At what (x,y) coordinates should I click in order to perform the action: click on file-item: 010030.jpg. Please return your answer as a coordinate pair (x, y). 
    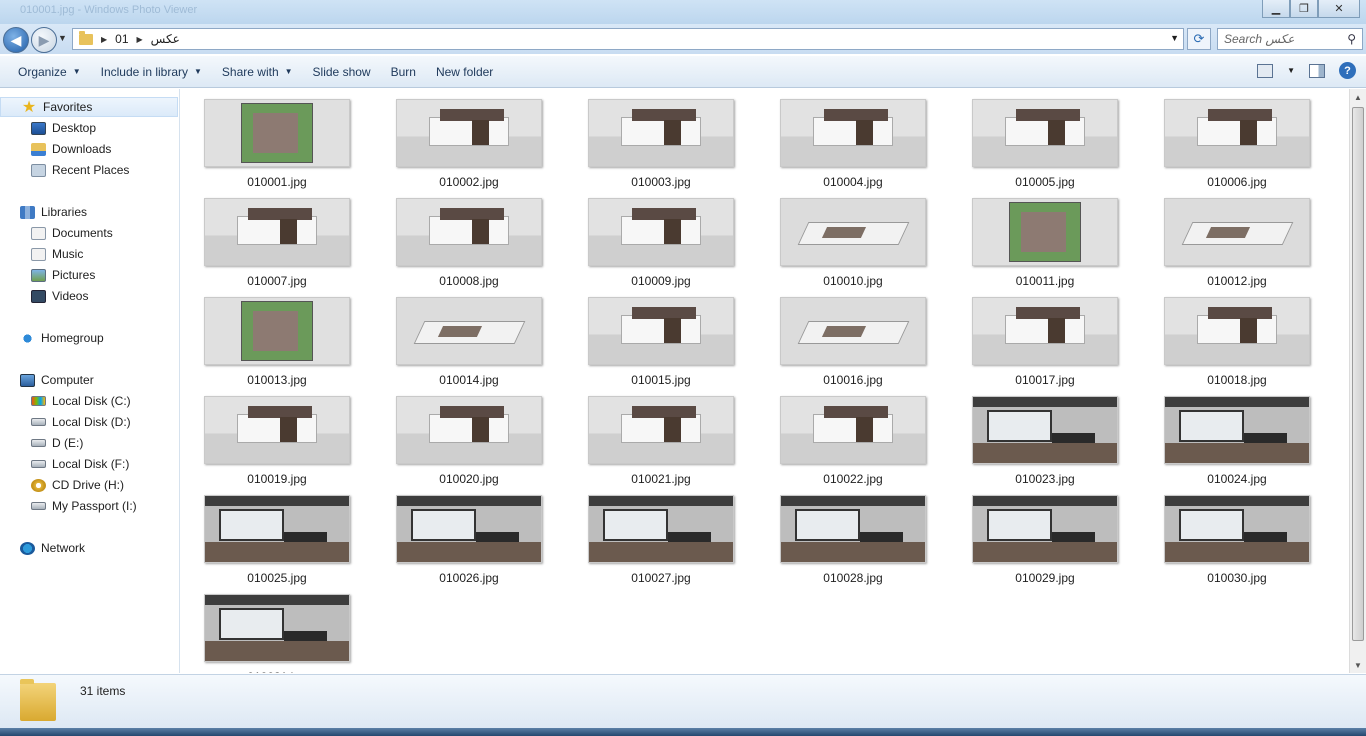
    Looking at the image, I should click on (1237, 542).